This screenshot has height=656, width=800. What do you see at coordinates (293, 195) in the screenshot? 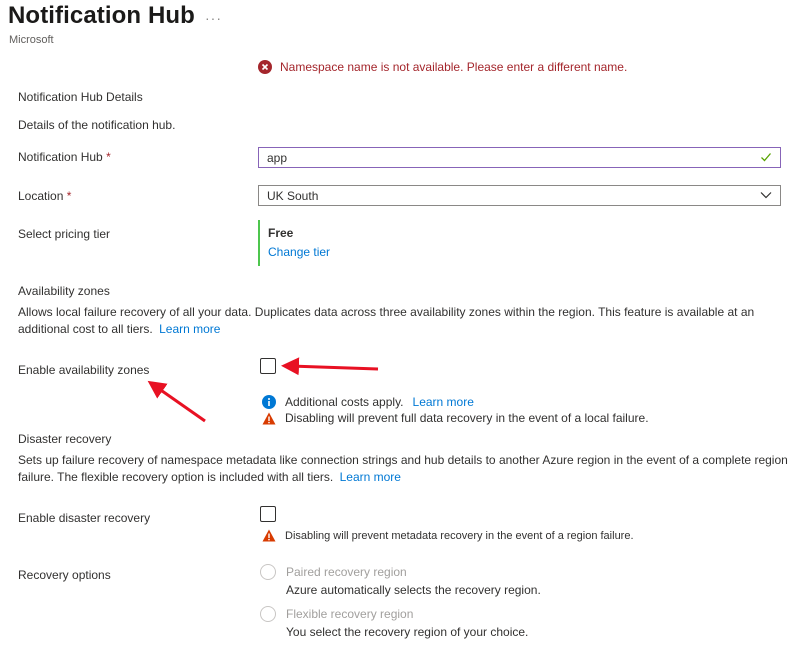
I see `location-value: UK South` at bounding box center [293, 195].